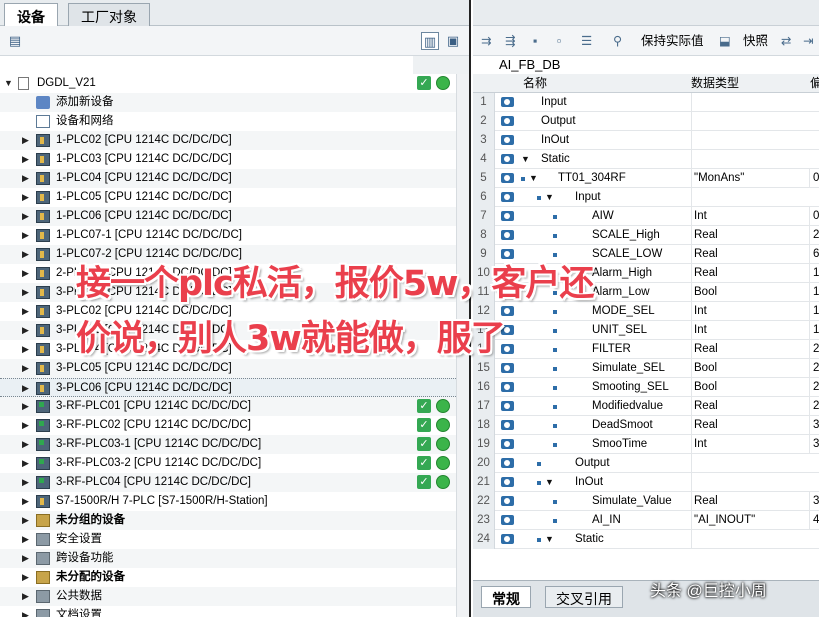 The height and width of the screenshot is (617, 819). Describe the element at coordinates (606, 520) in the screenshot. I see `db-row-name: AI_IN` at that location.